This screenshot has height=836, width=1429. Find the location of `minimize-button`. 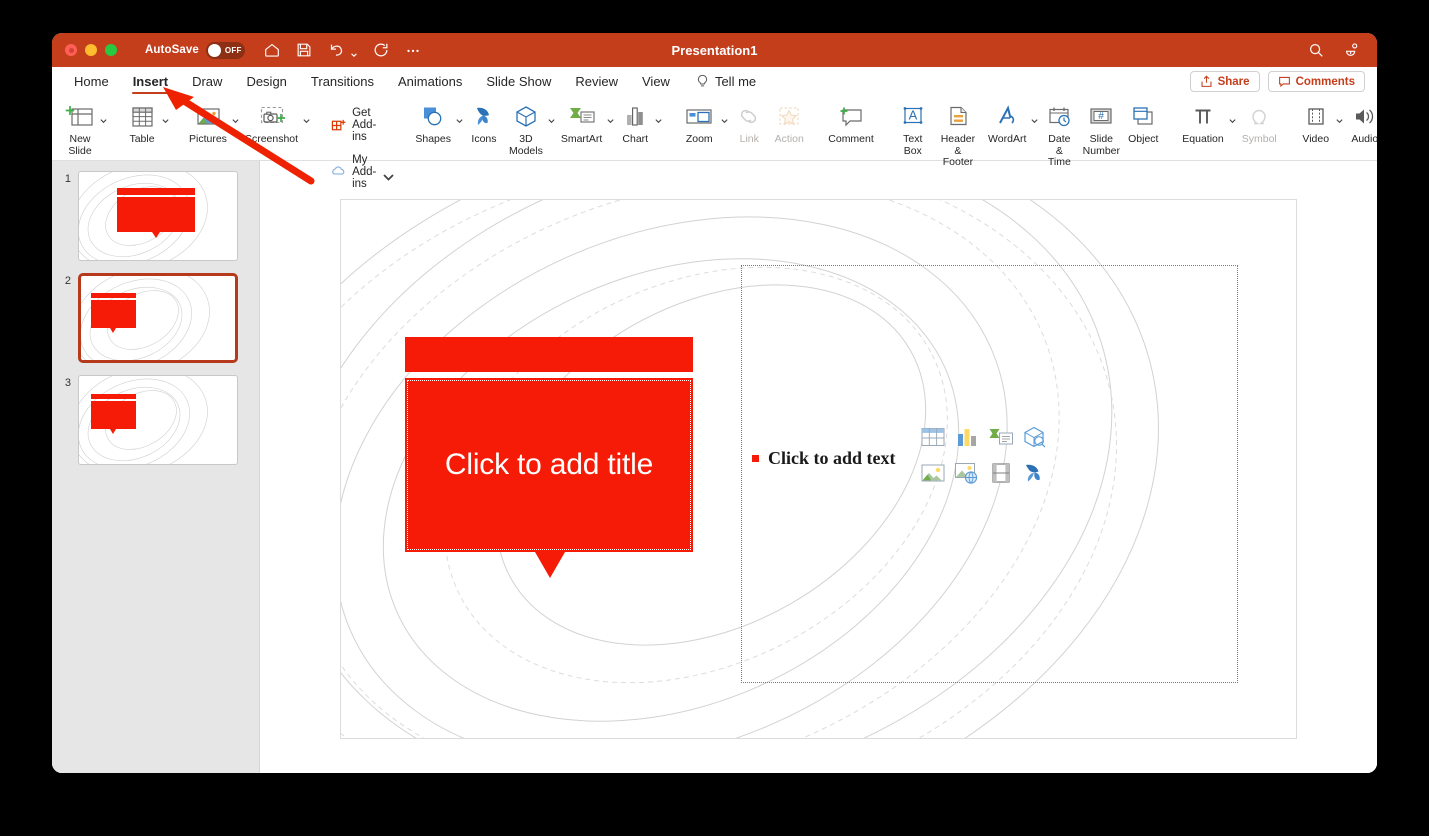

minimize-button is located at coordinates (91, 50).